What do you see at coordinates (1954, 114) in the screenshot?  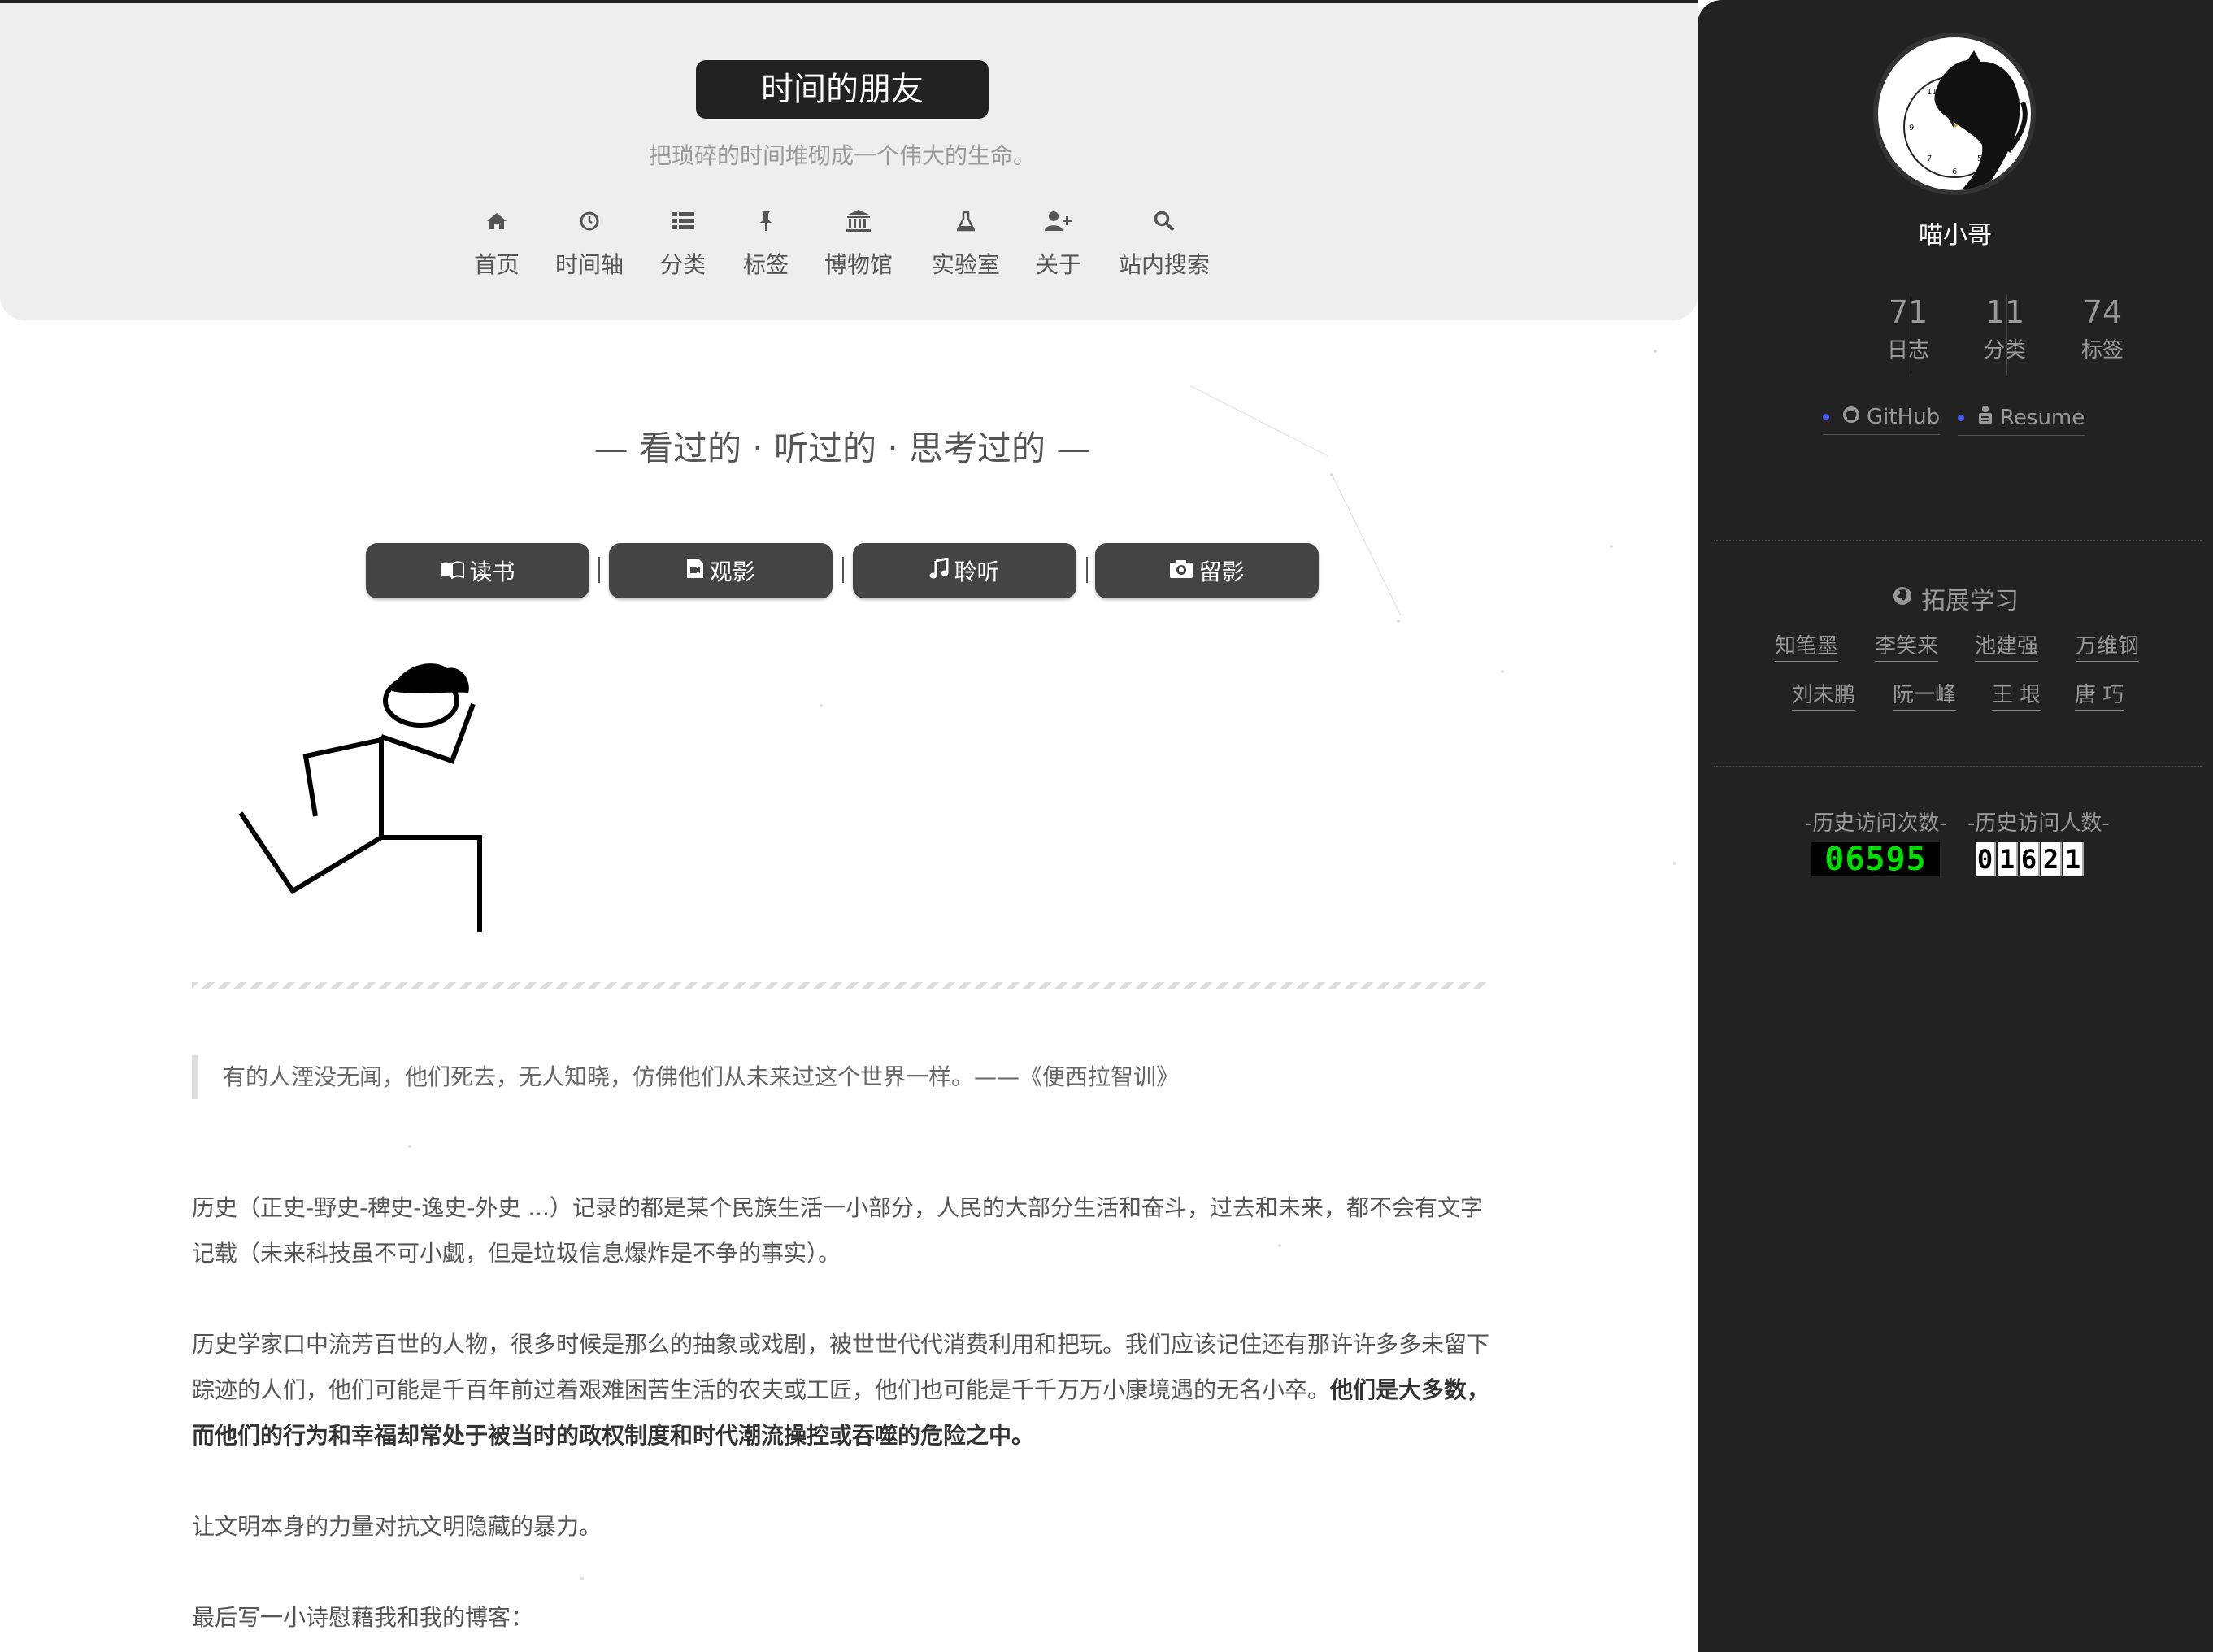 I see `avatar: 12369 11175` at bounding box center [1954, 114].